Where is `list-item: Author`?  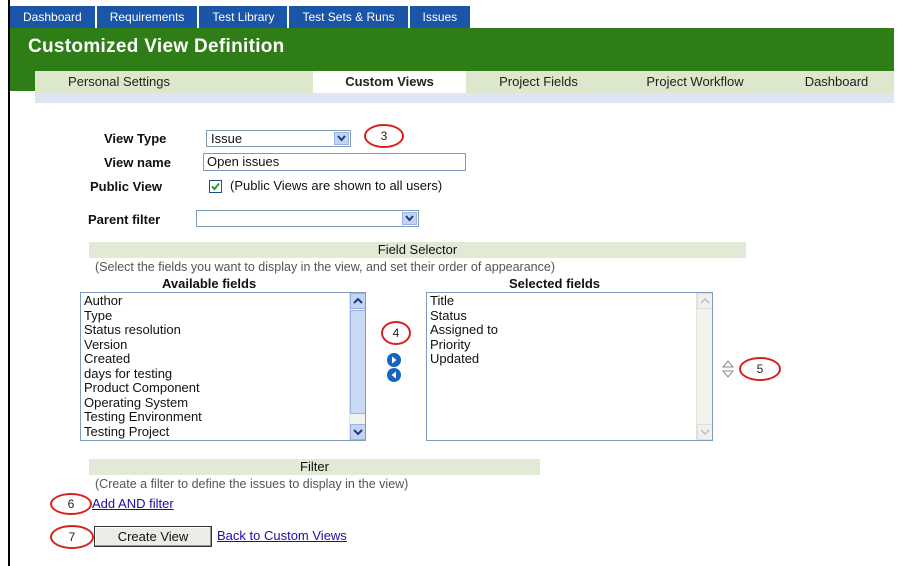 list-item: Author is located at coordinates (143, 301).